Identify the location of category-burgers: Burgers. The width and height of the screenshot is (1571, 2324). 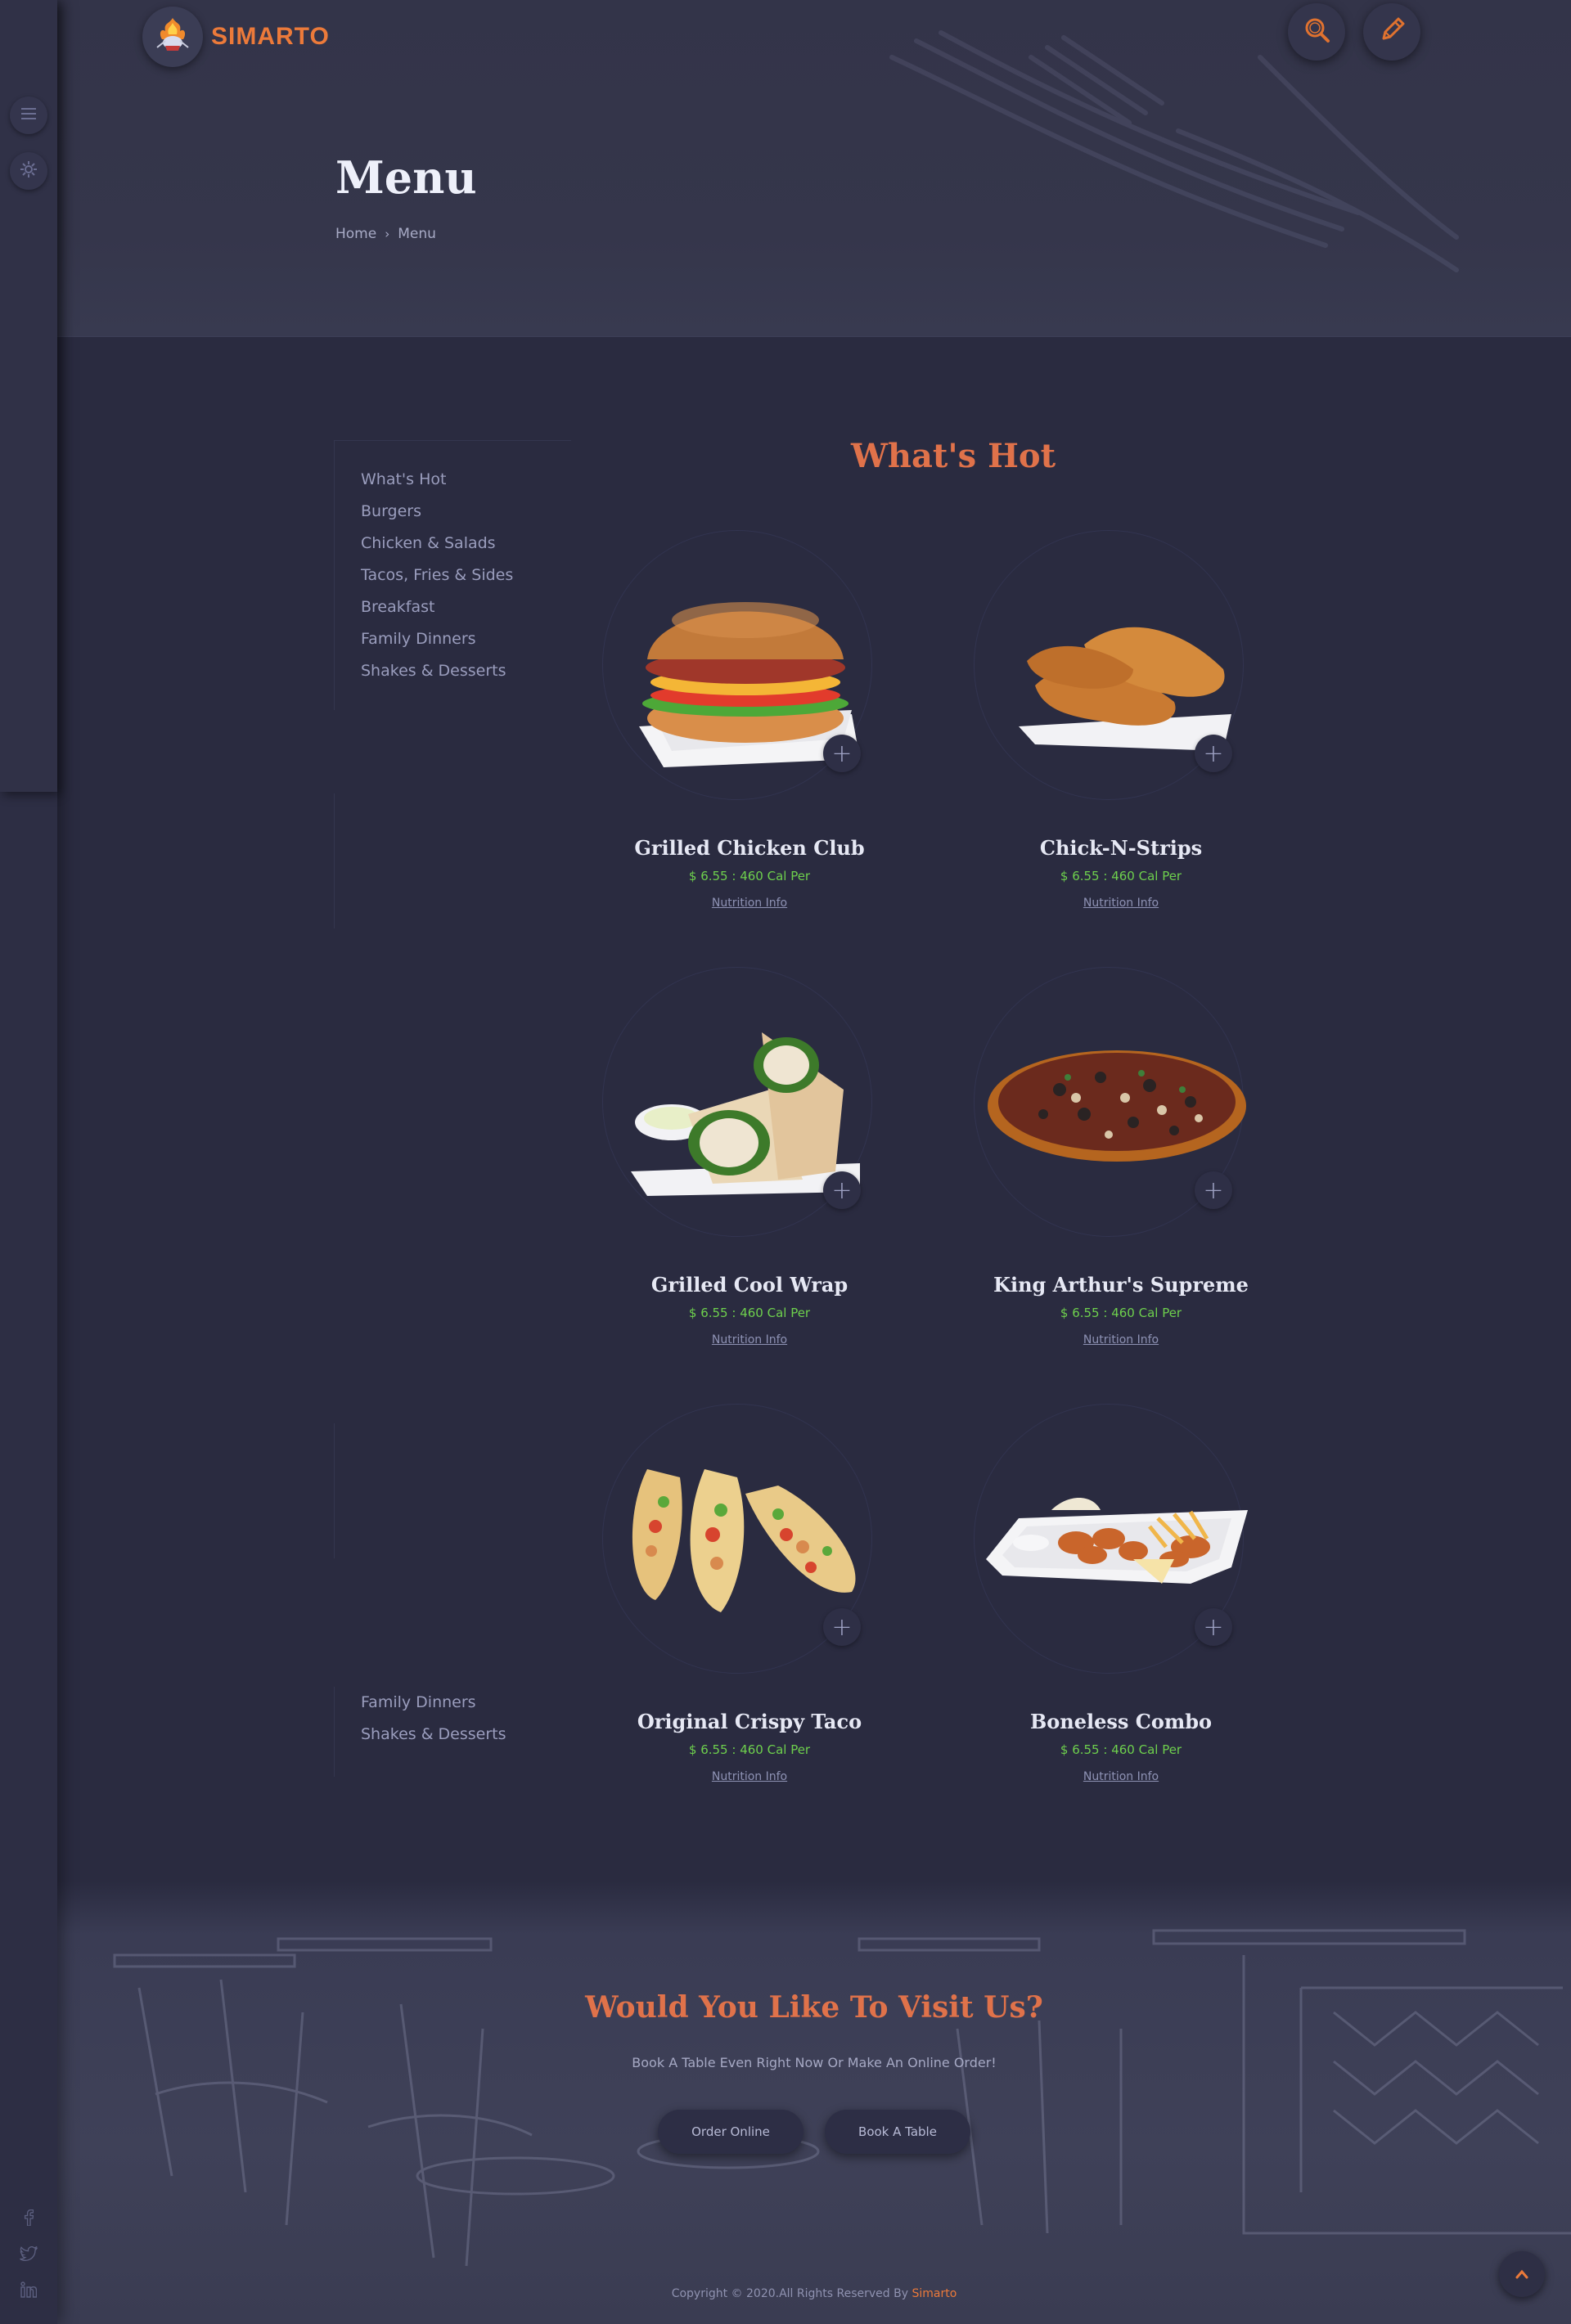
(466, 512).